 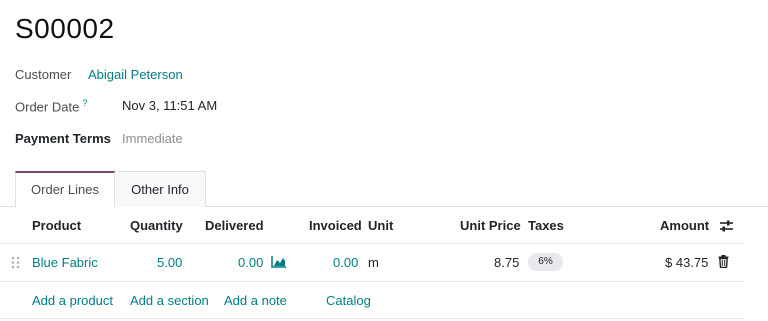 I want to click on product-cell: Blue Fabric, so click(x=65, y=262).